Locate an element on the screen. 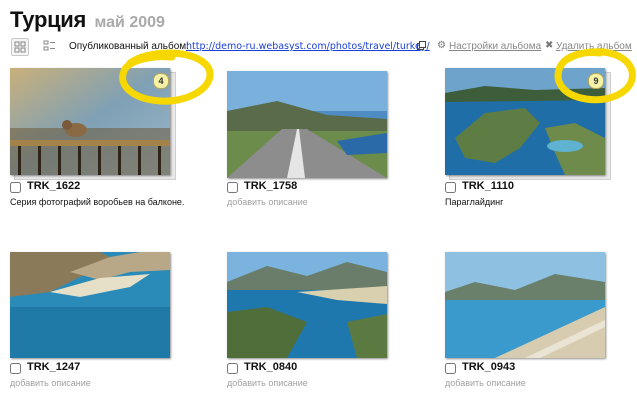 Image resolution: width=637 pixels, height=412 pixels. album-settings-link: Настройки альбома is located at coordinates (495, 46).